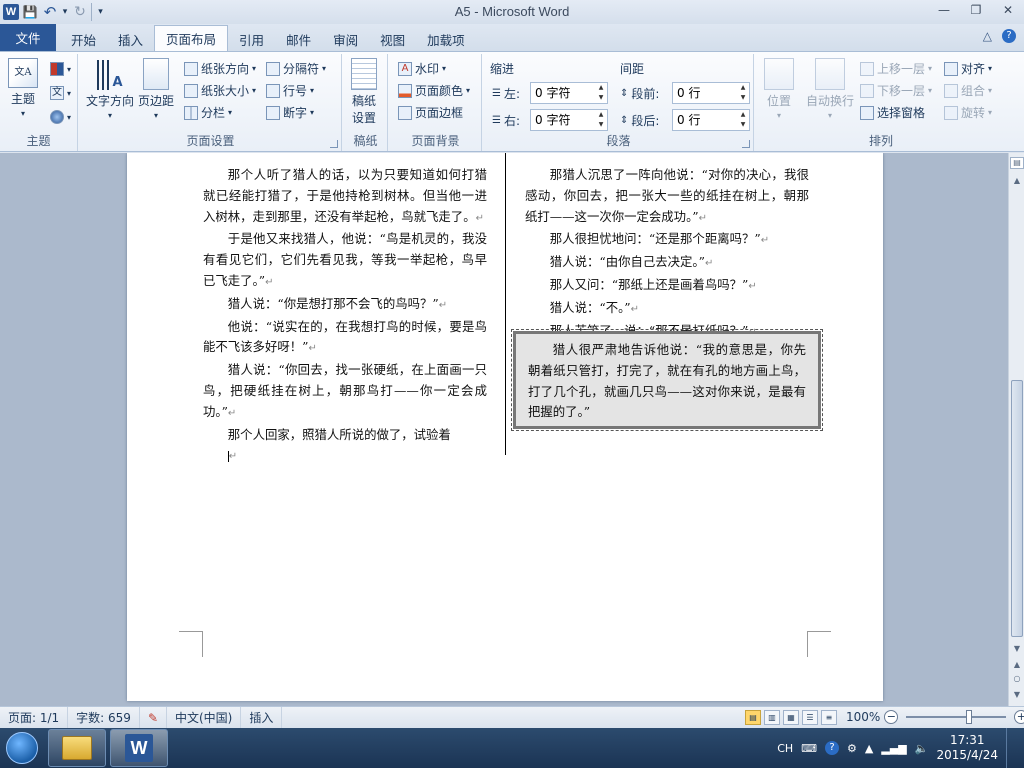  I want to click on keyboard-icon: ⌨, so click(809, 748).